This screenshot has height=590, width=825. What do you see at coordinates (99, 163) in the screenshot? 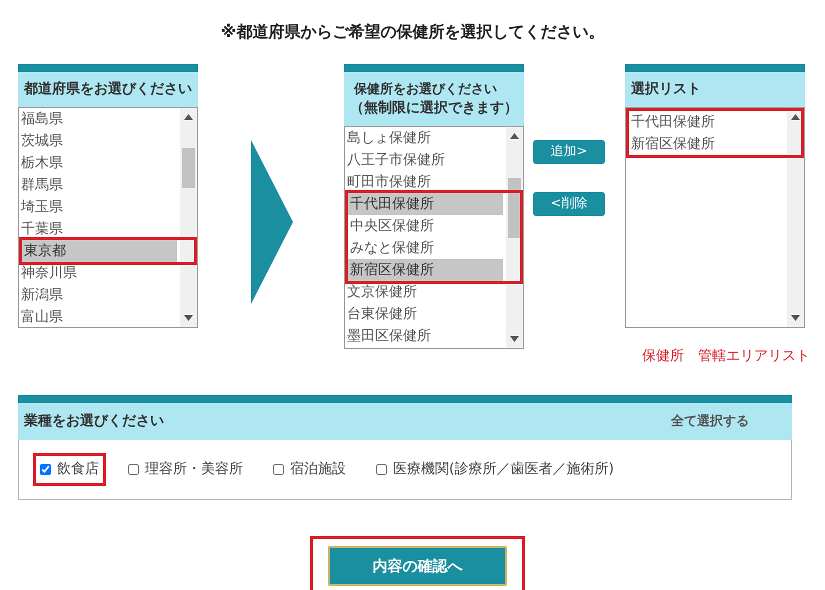
I see `list-item: 栃木県` at bounding box center [99, 163].